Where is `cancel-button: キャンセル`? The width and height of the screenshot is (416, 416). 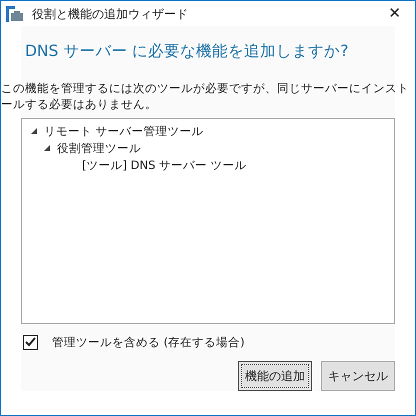
cancel-button: キャンセル is located at coordinates (358, 376).